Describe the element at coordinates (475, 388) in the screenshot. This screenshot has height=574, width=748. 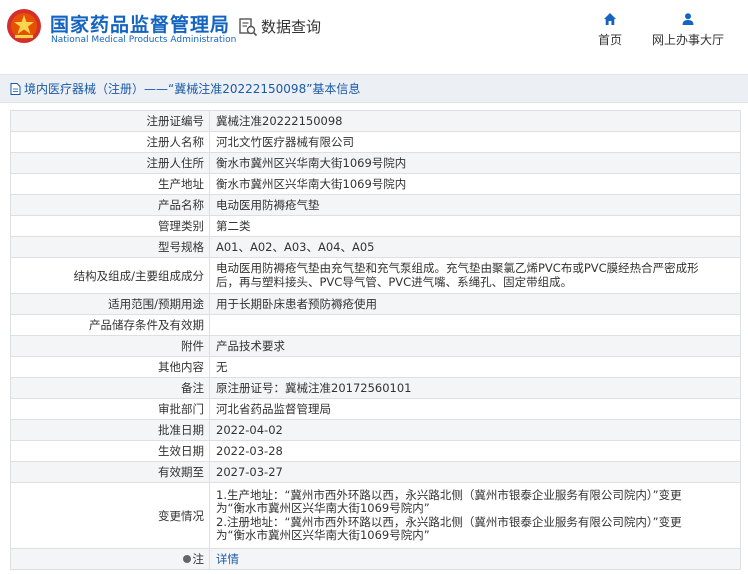
I see `field-value: 原注册证号：冀械注准20172560101` at that location.